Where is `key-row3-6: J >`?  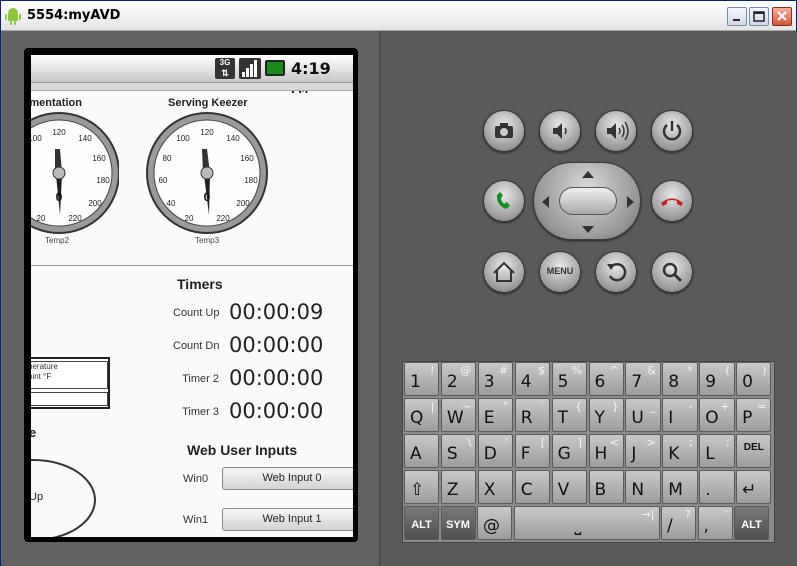 key-row3-6: J > is located at coordinates (643, 451).